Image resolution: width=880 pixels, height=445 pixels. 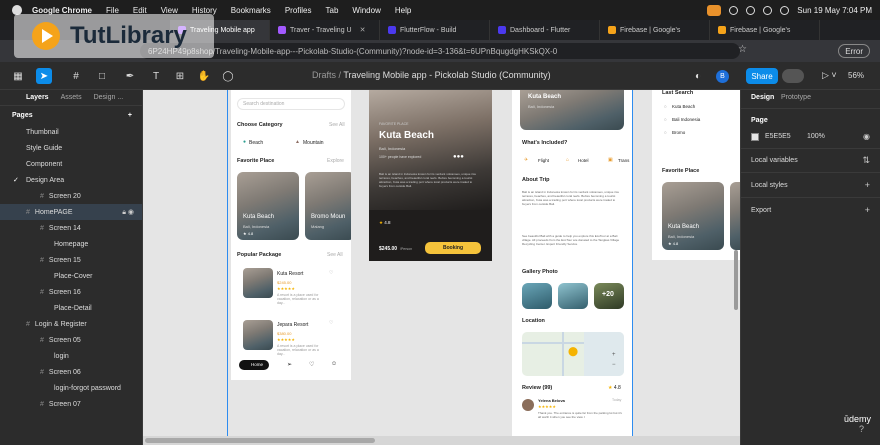 I want to click on category-mountain: Mountain, so click(x=313, y=143).